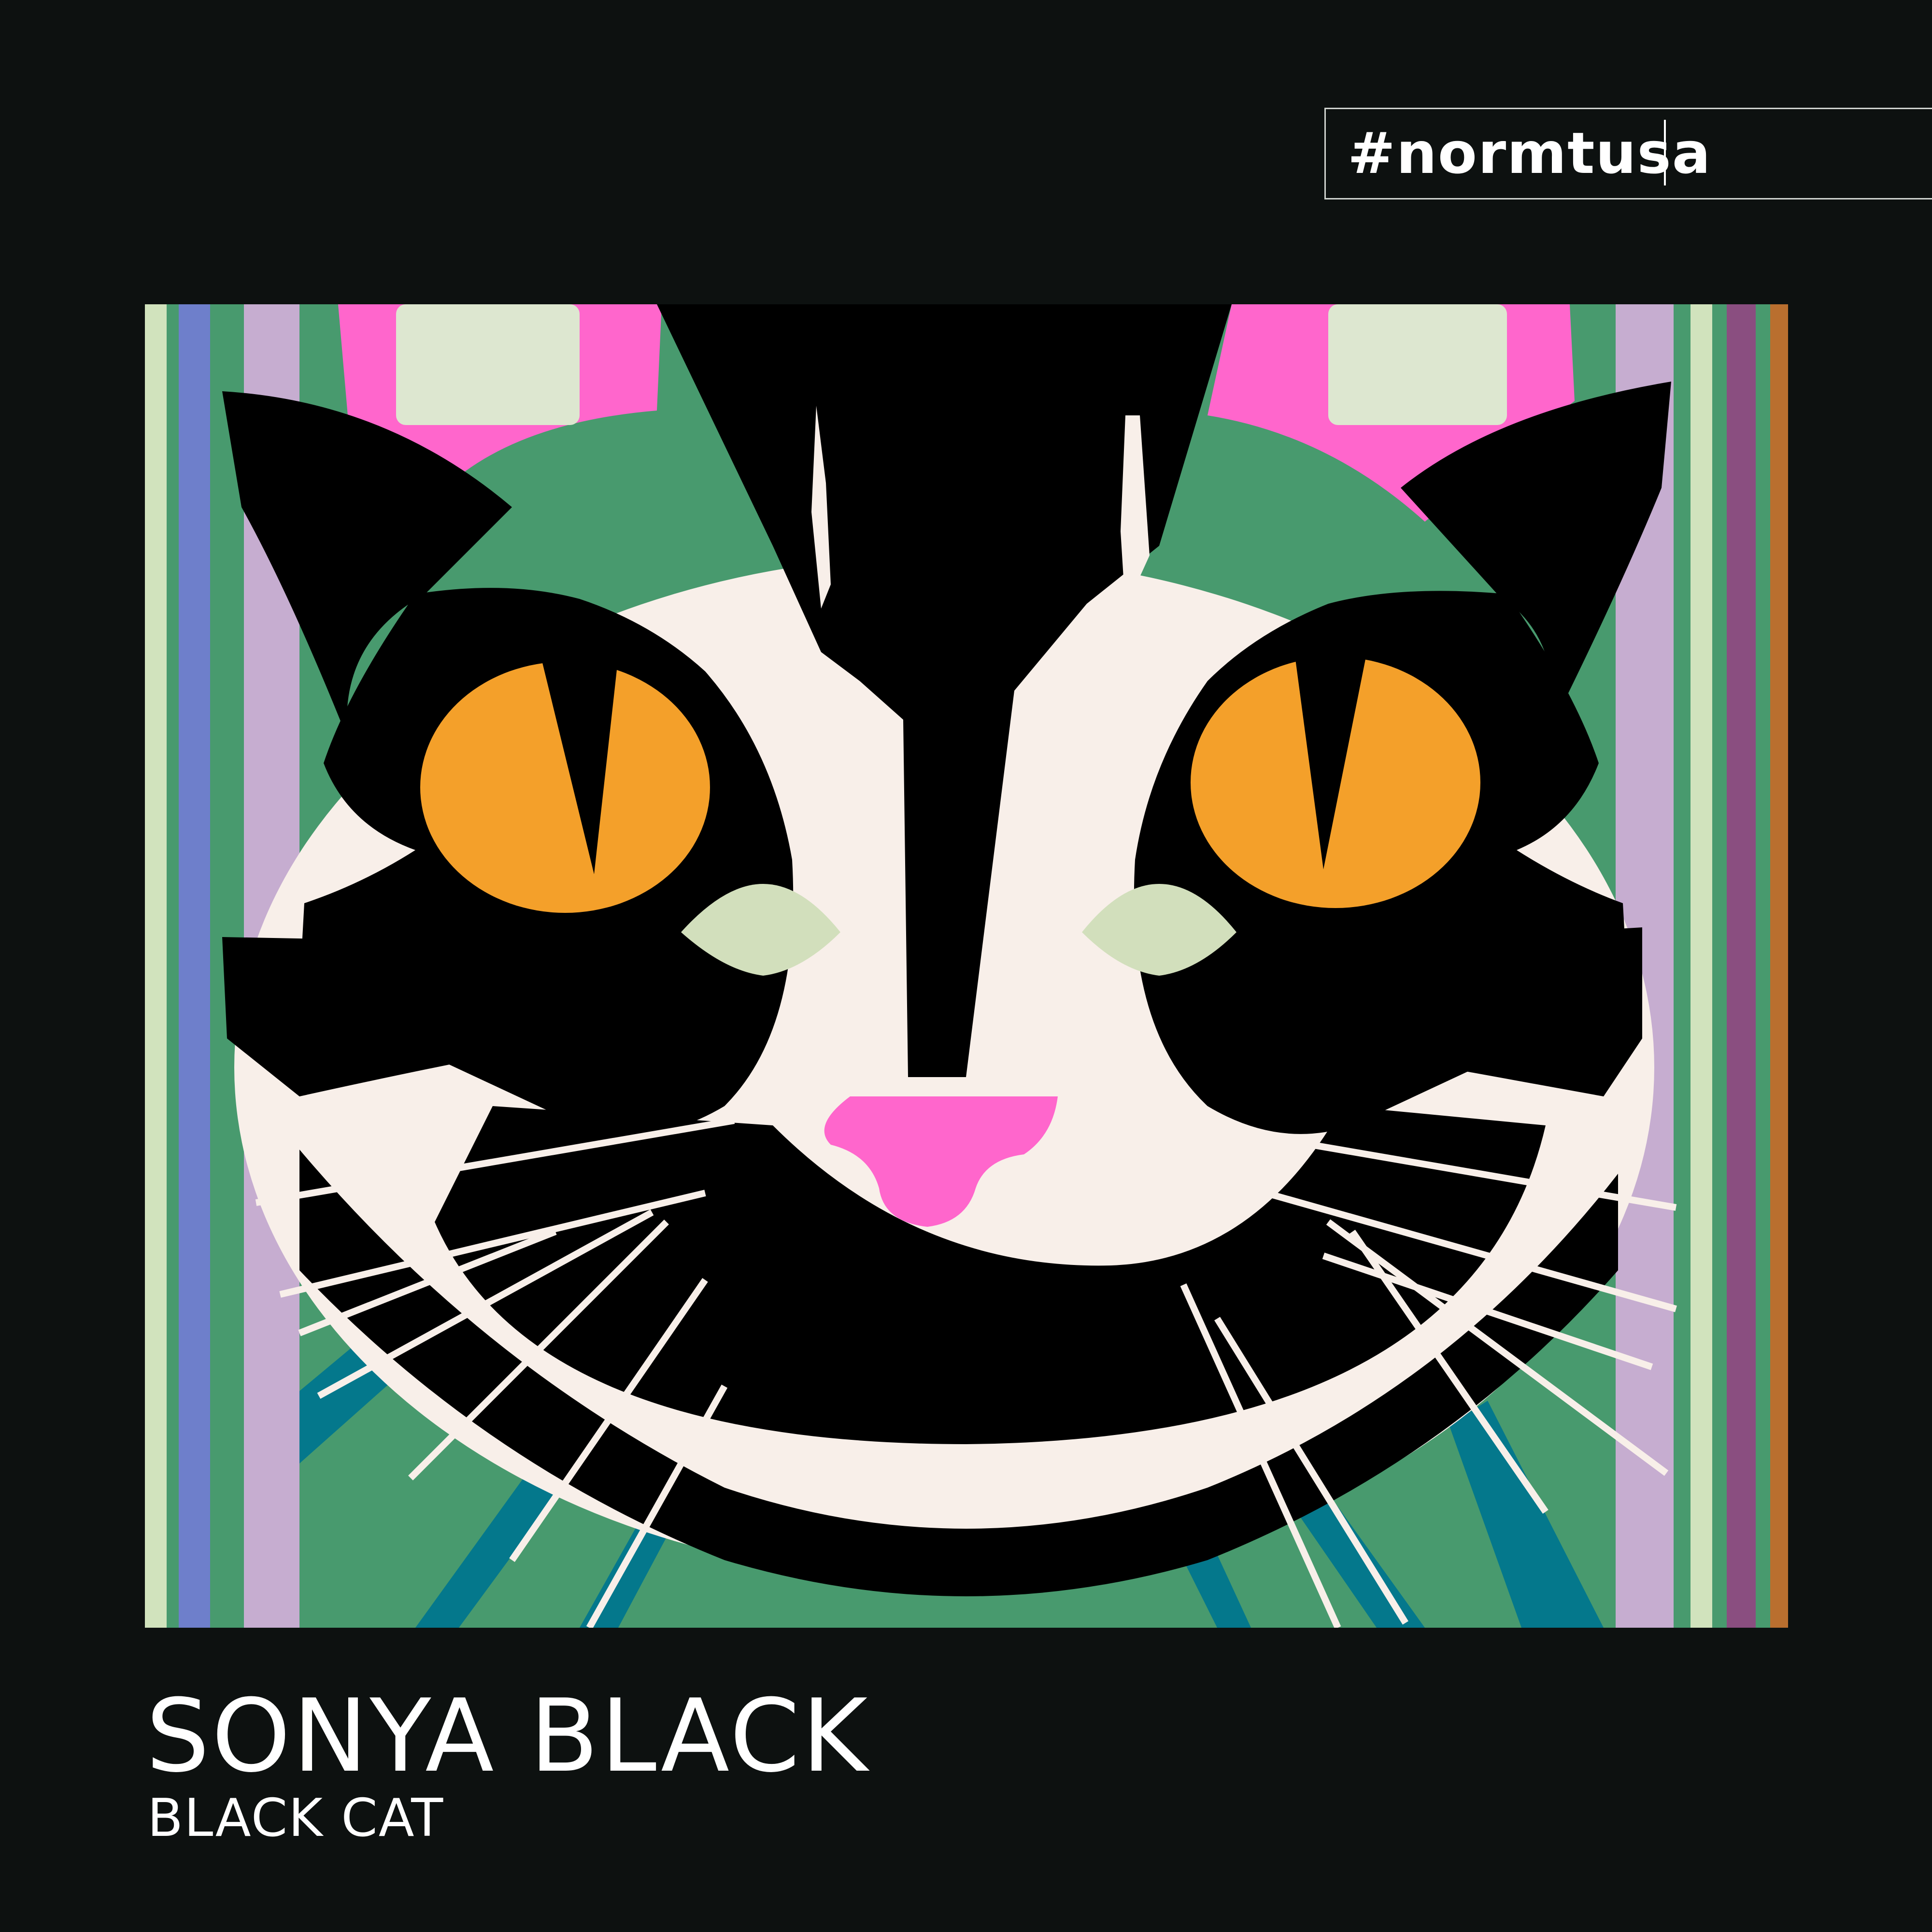 The height and width of the screenshot is (1932, 1932). What do you see at coordinates (508, 1736) in the screenshot?
I see `artist-name: SONYA BLACK` at bounding box center [508, 1736].